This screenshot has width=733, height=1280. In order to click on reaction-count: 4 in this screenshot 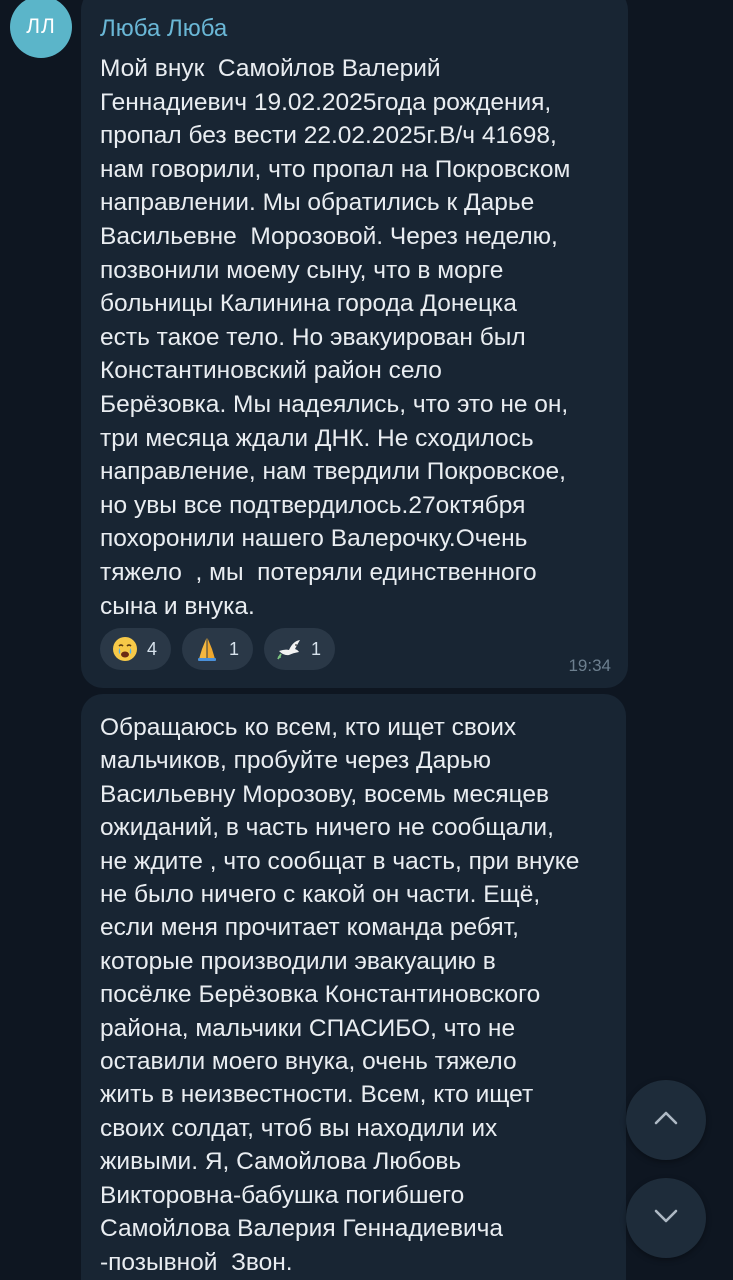, I will do `click(152, 648)`.